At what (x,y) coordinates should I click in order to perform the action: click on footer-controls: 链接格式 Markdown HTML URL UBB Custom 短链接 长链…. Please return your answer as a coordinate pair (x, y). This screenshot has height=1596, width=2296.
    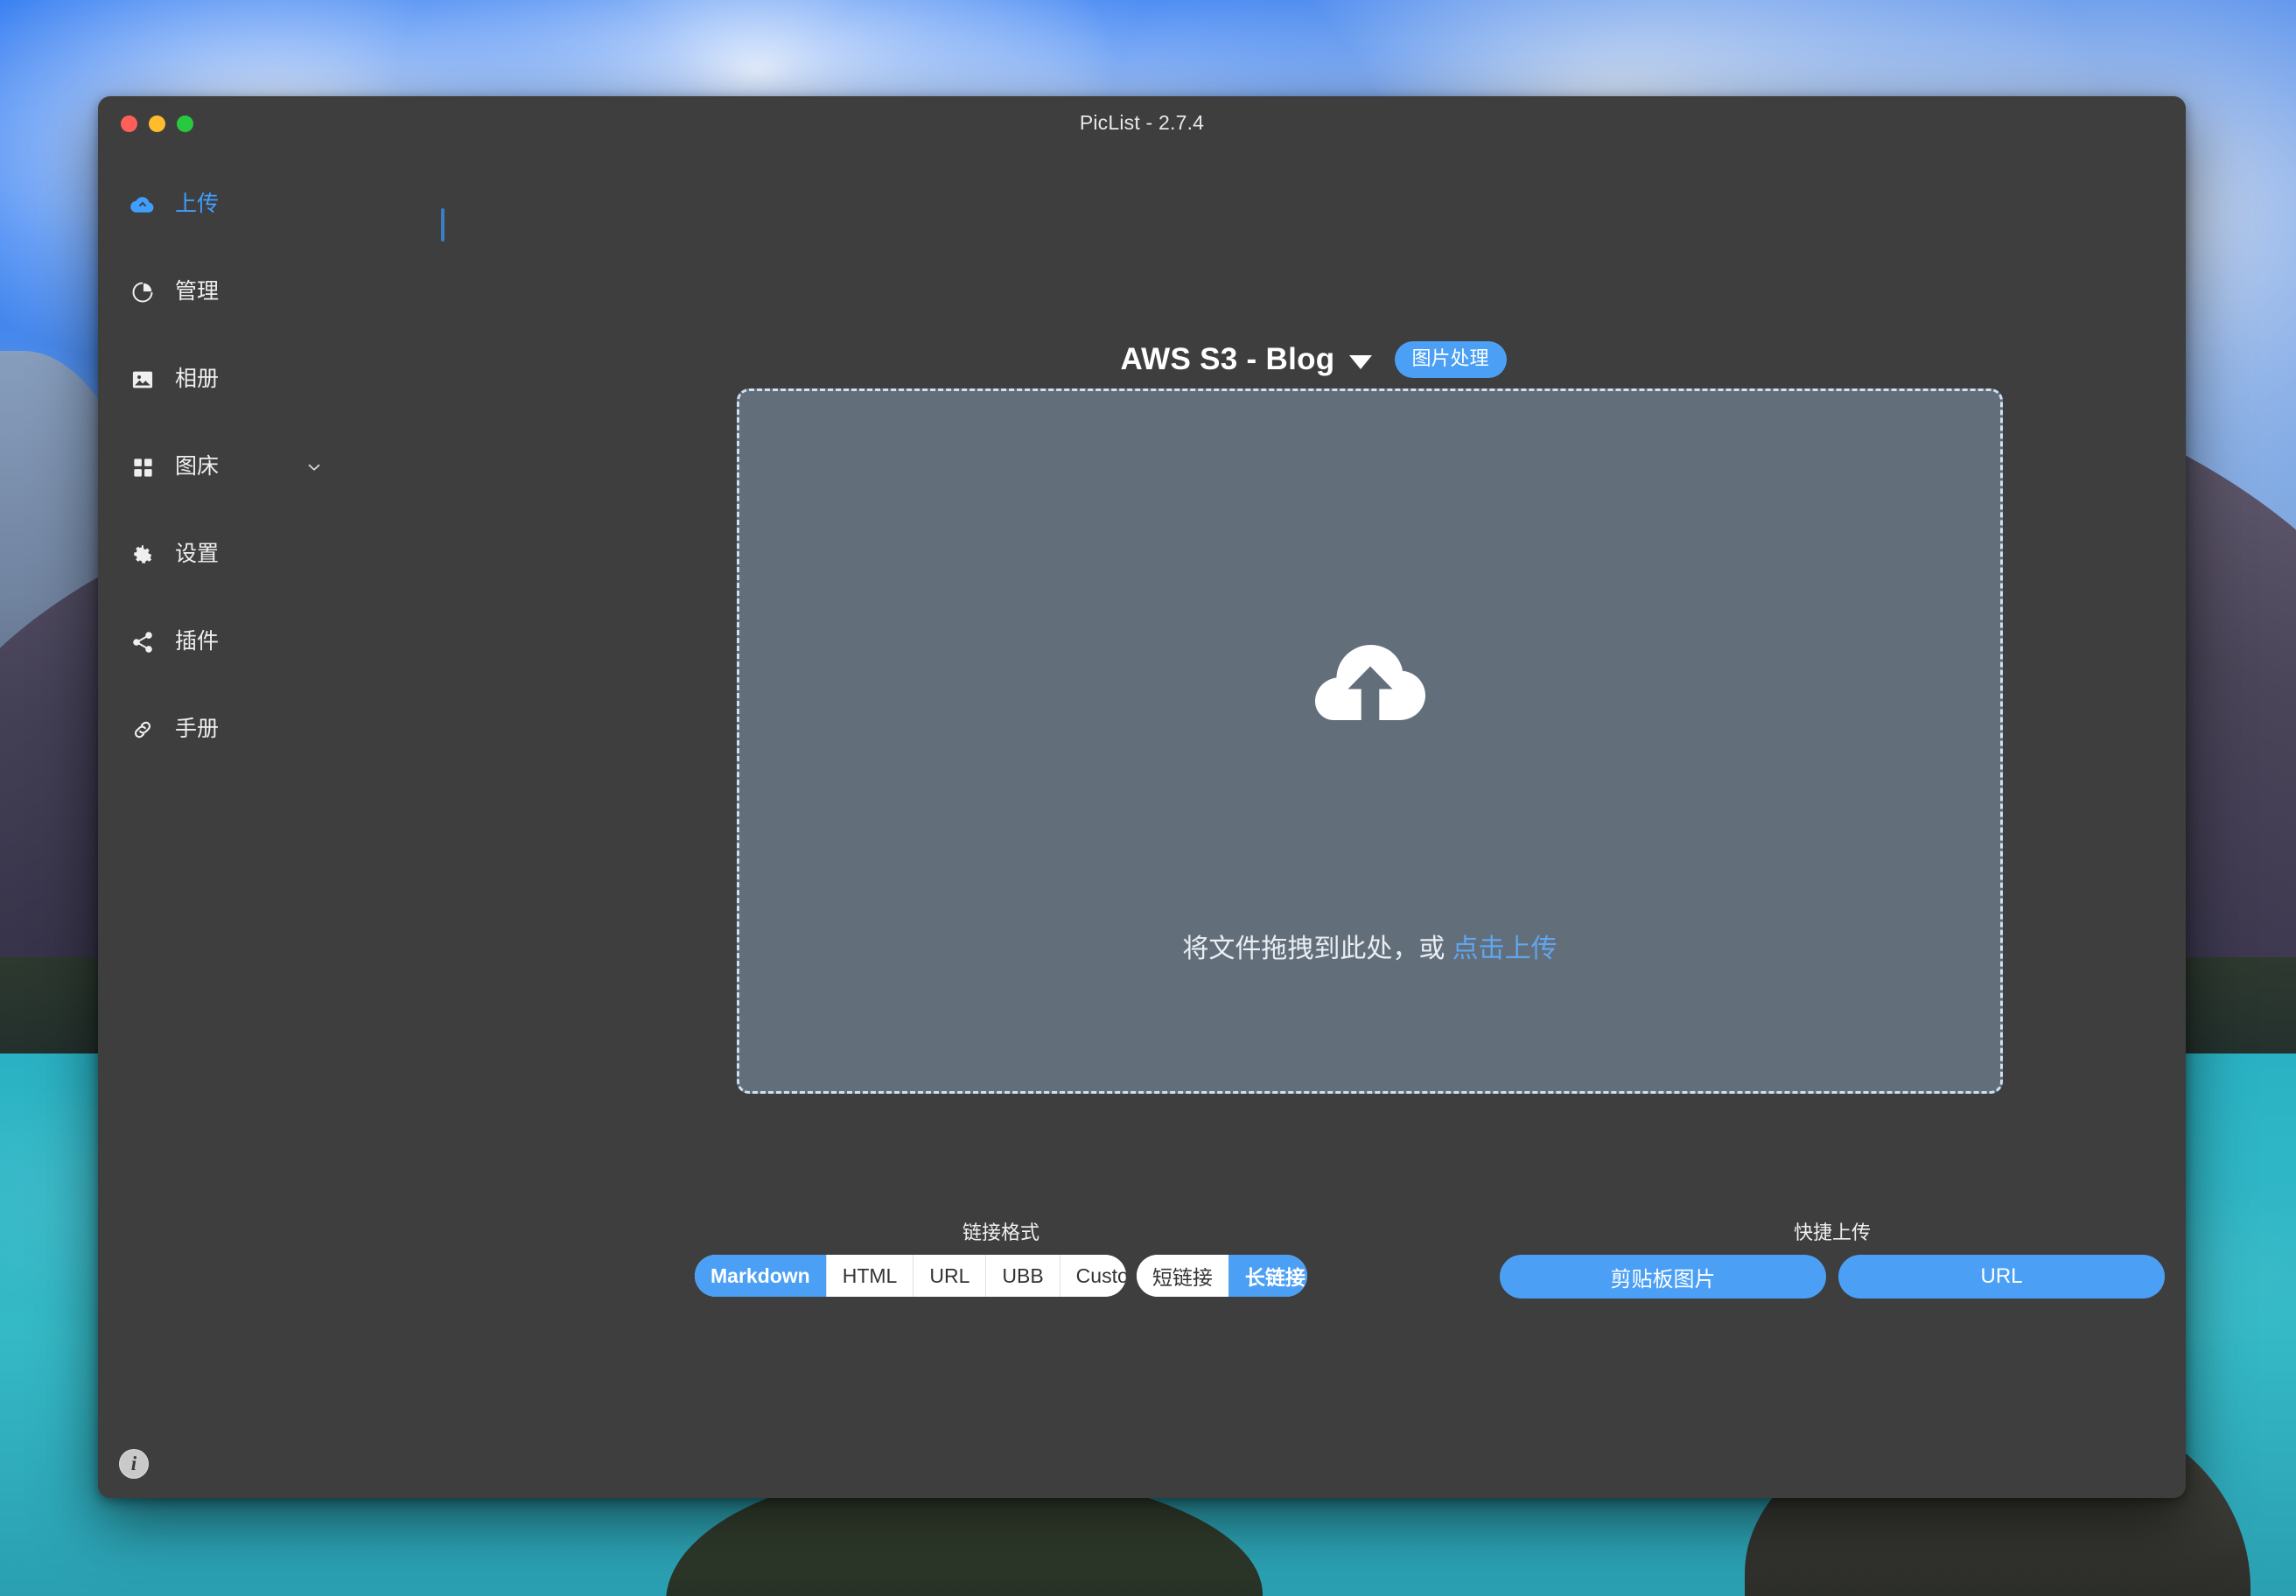
    Looking at the image, I should click on (1313, 1288).